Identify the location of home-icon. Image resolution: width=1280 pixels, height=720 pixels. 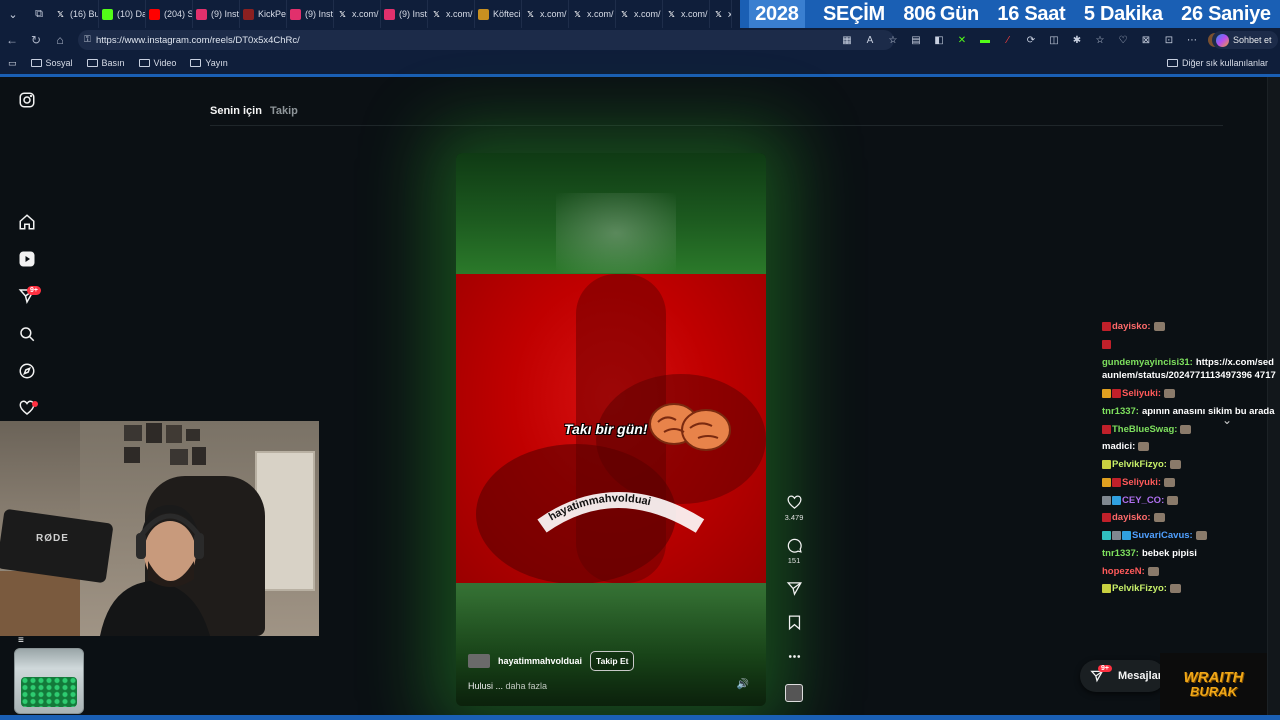
(27, 222).